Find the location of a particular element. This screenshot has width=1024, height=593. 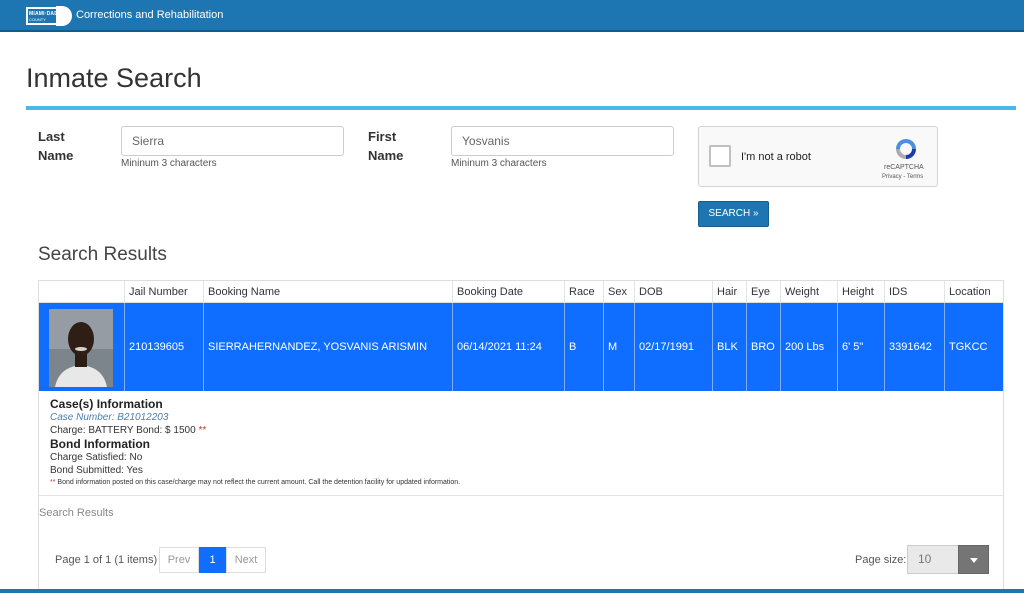

bond-submitted: Bond Submitted: Yes is located at coordinates (96, 470).